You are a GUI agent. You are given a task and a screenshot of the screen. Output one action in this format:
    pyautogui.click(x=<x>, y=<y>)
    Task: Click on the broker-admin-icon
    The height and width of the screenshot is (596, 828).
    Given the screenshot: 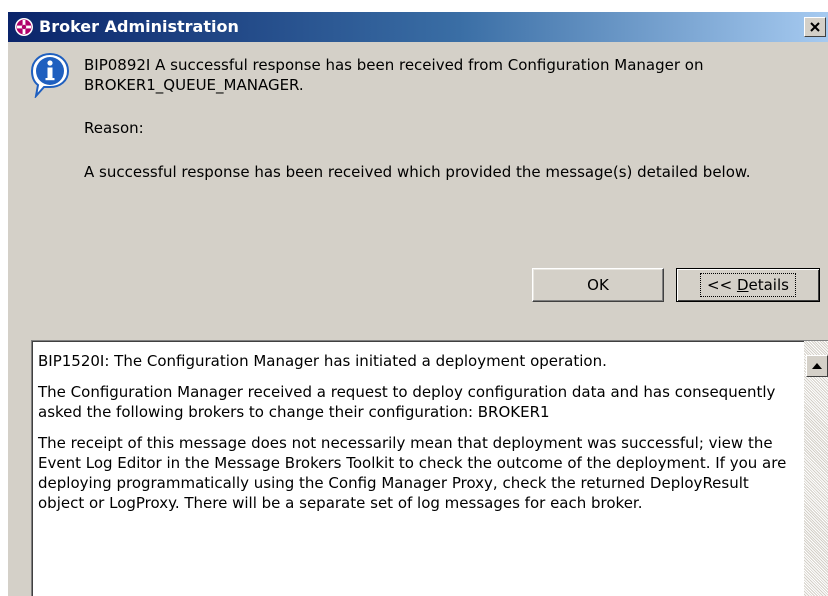 What is the action you would take?
    pyautogui.click(x=24, y=27)
    